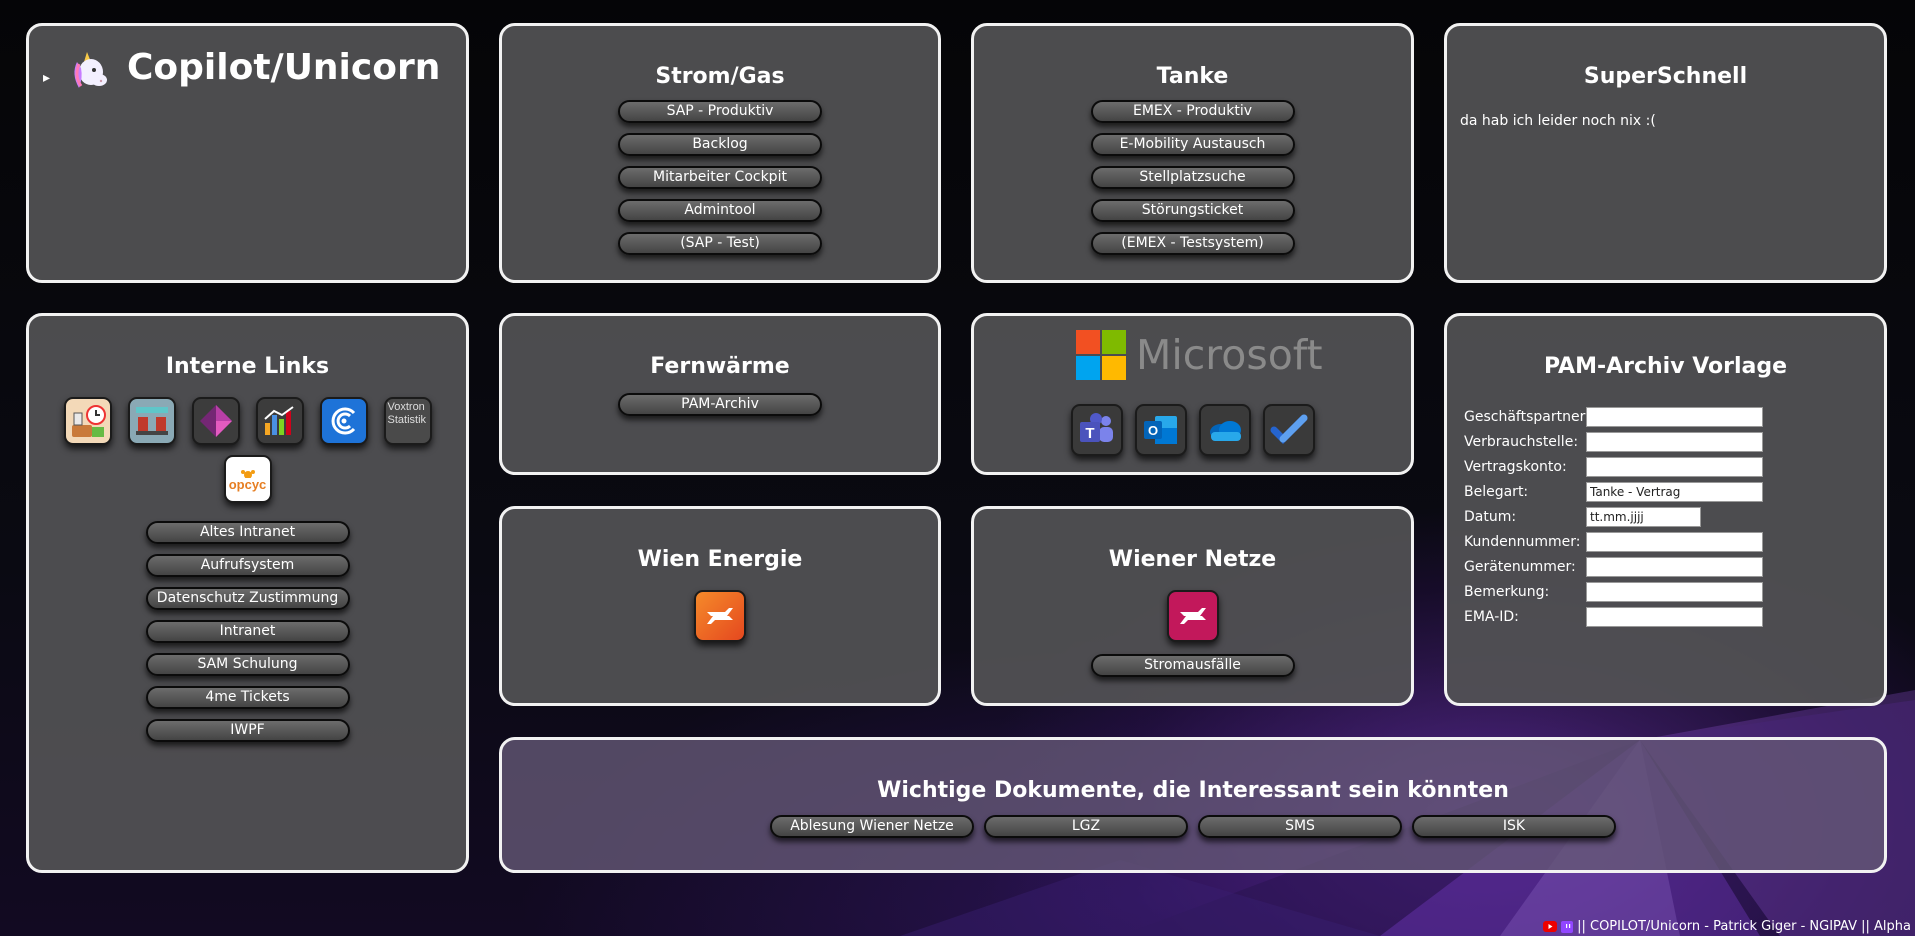  I want to click on vertragskonto-field, so click(1674, 466).